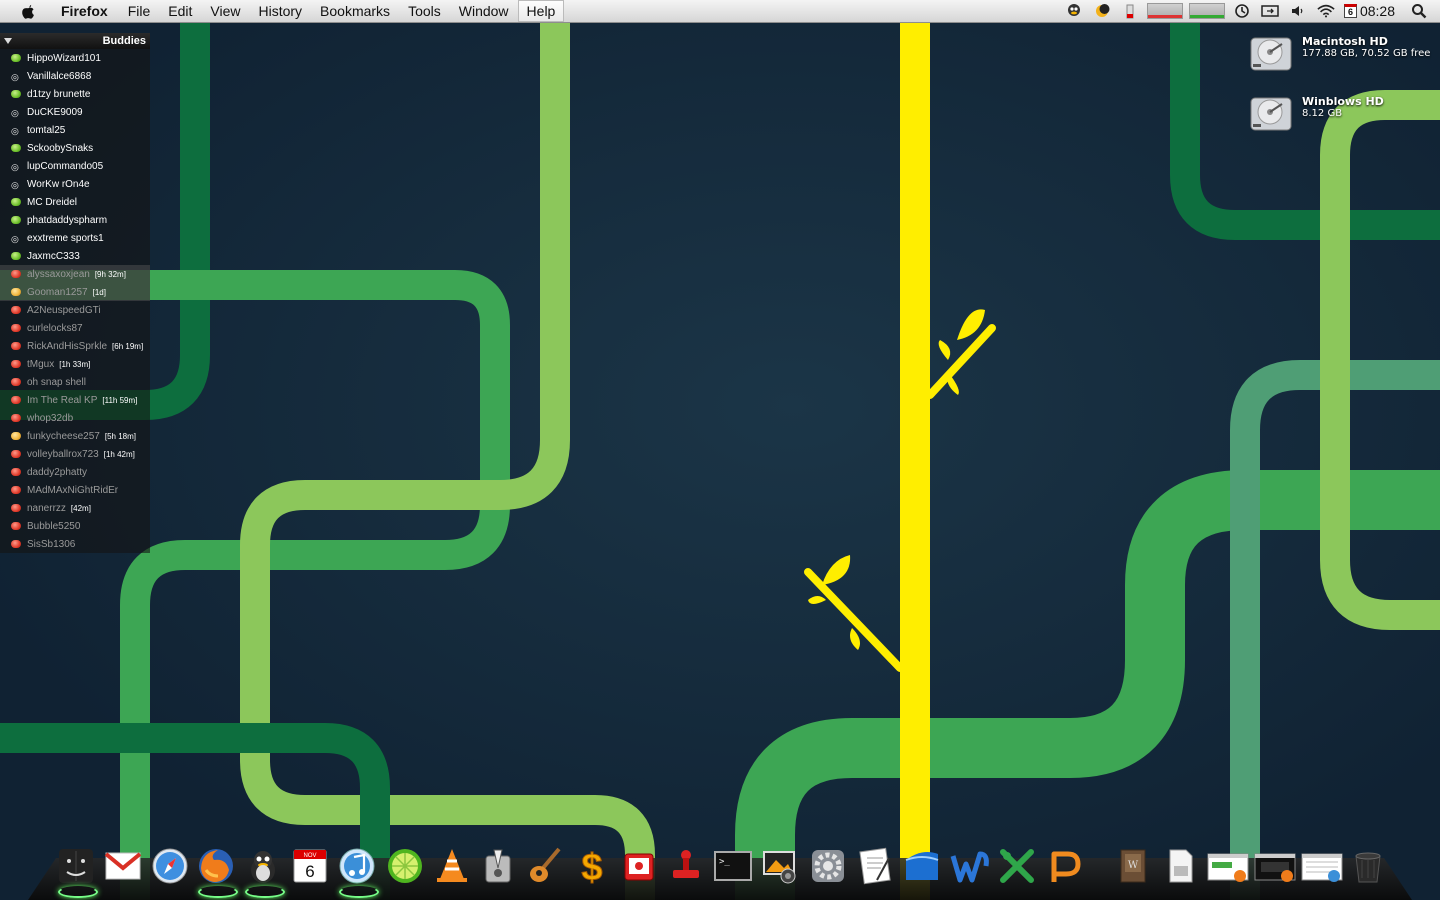 Image resolution: width=1440 pixels, height=900 pixels. Describe the element at coordinates (1270, 11) in the screenshot. I see `display-mirroring-icon` at that location.